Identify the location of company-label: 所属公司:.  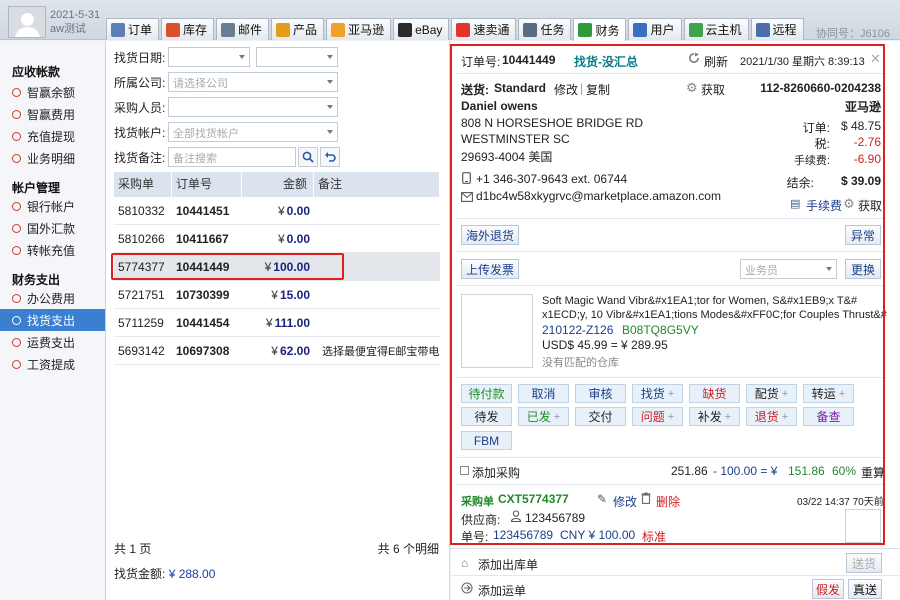
(140, 82).